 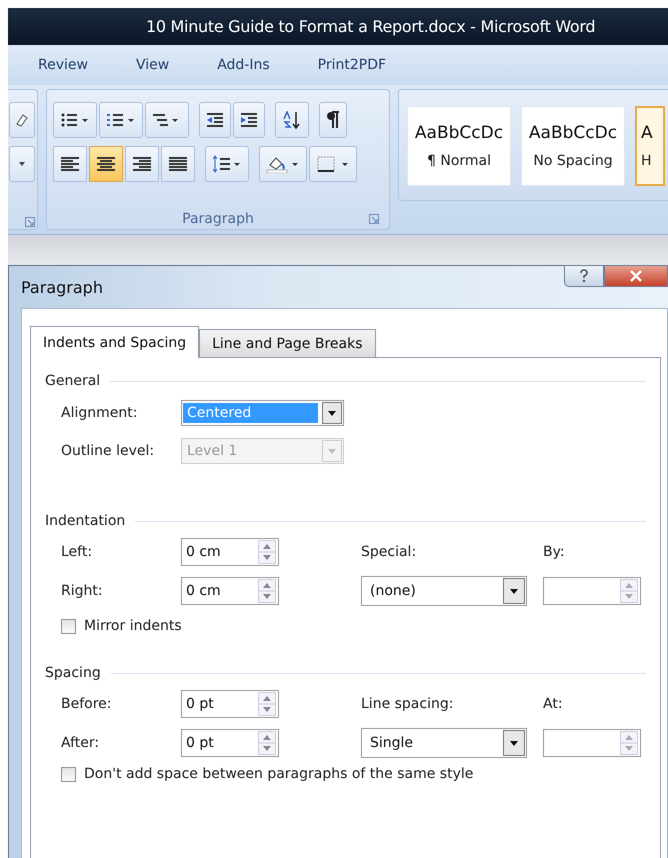 I want to click on dialog-title: Paragraph, so click(x=62, y=287).